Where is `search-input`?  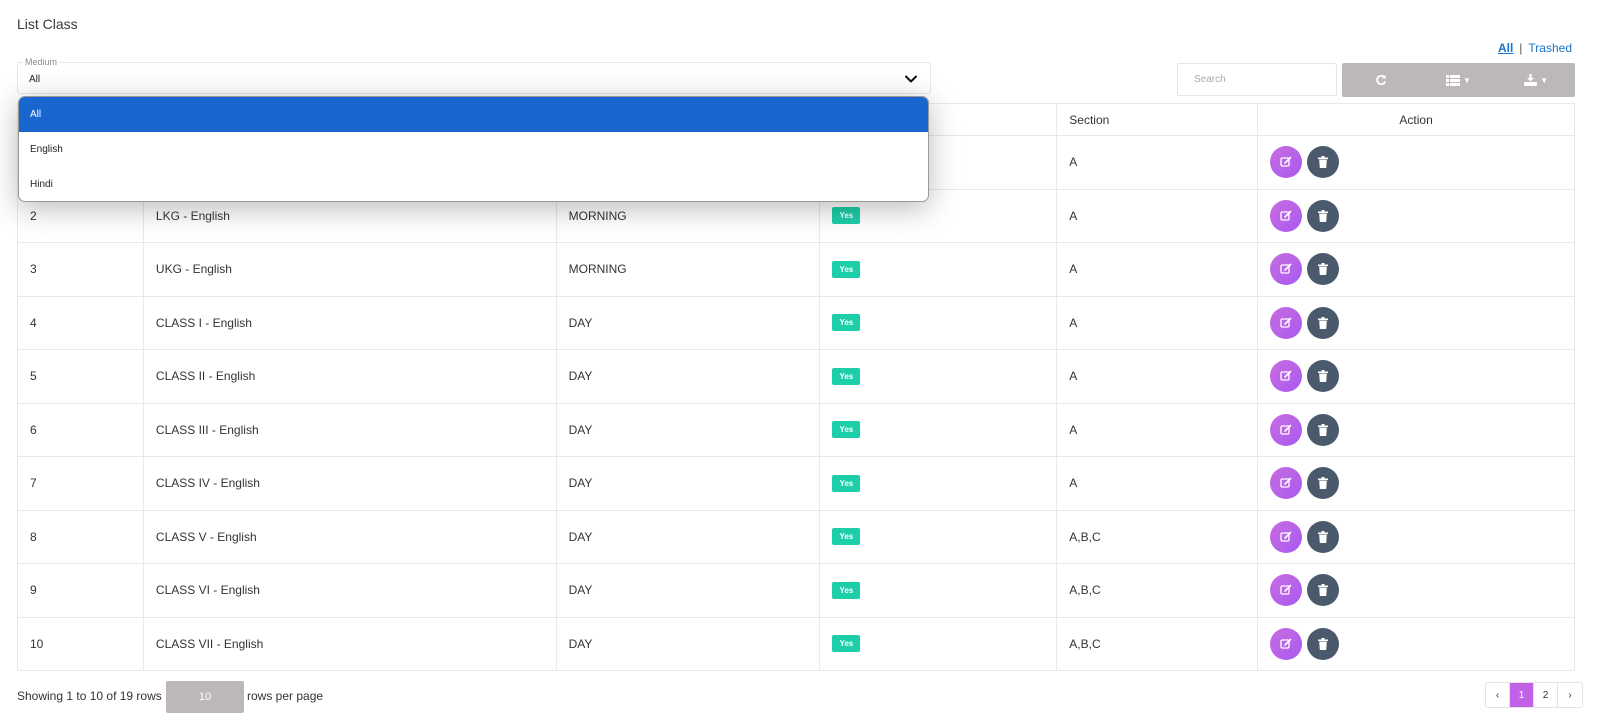
search-input is located at coordinates (1257, 79).